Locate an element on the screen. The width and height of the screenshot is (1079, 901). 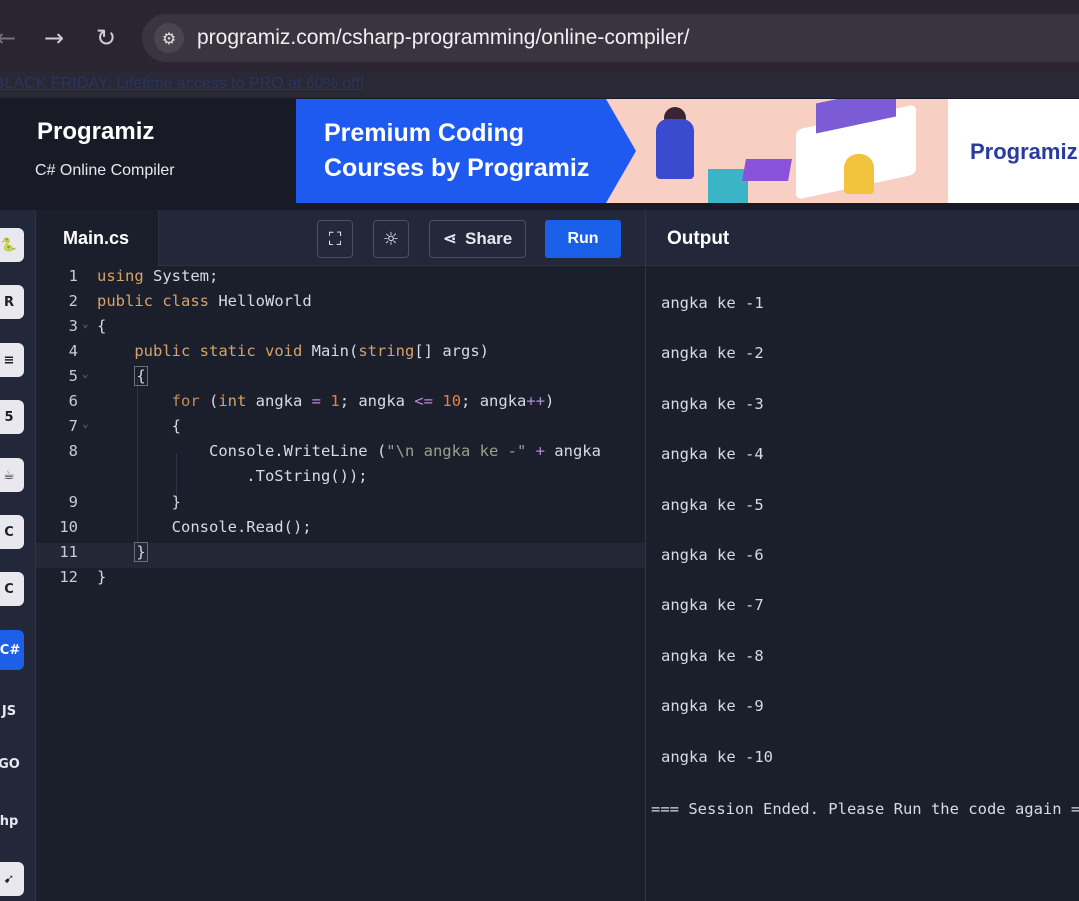
editor-toolbar: Main.cs ⛶ ☼ ⋖ Share Run is located at coordinates (340, 238).